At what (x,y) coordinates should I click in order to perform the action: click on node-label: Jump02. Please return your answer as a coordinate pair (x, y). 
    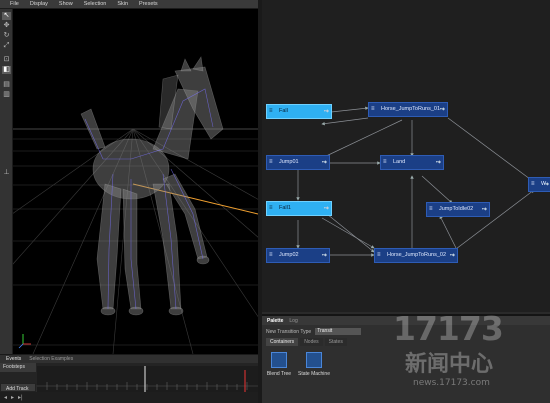
    Looking at the image, I should click on (289, 255).